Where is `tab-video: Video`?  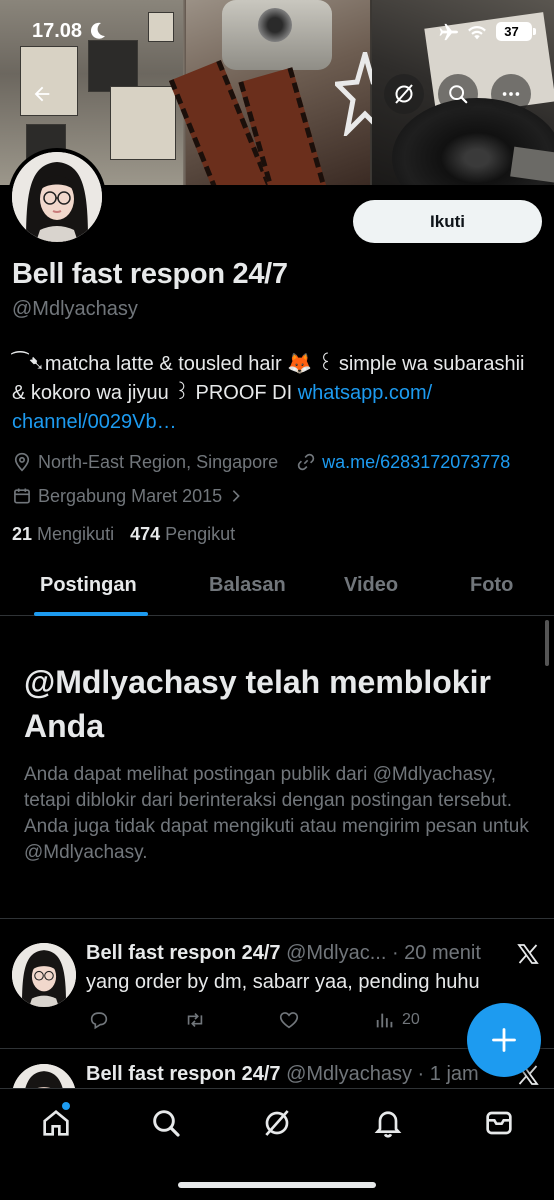
tab-video: Video is located at coordinates (371, 585).